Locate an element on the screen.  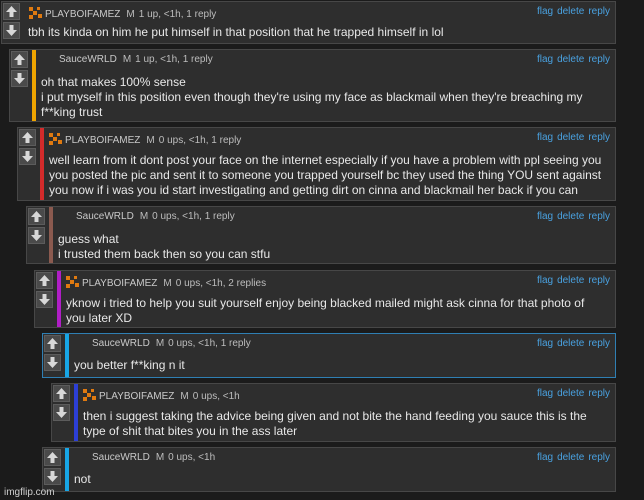
comment: SauceWRLD M 0 ups, <1h flag delete reply not is located at coordinates (329, 469).